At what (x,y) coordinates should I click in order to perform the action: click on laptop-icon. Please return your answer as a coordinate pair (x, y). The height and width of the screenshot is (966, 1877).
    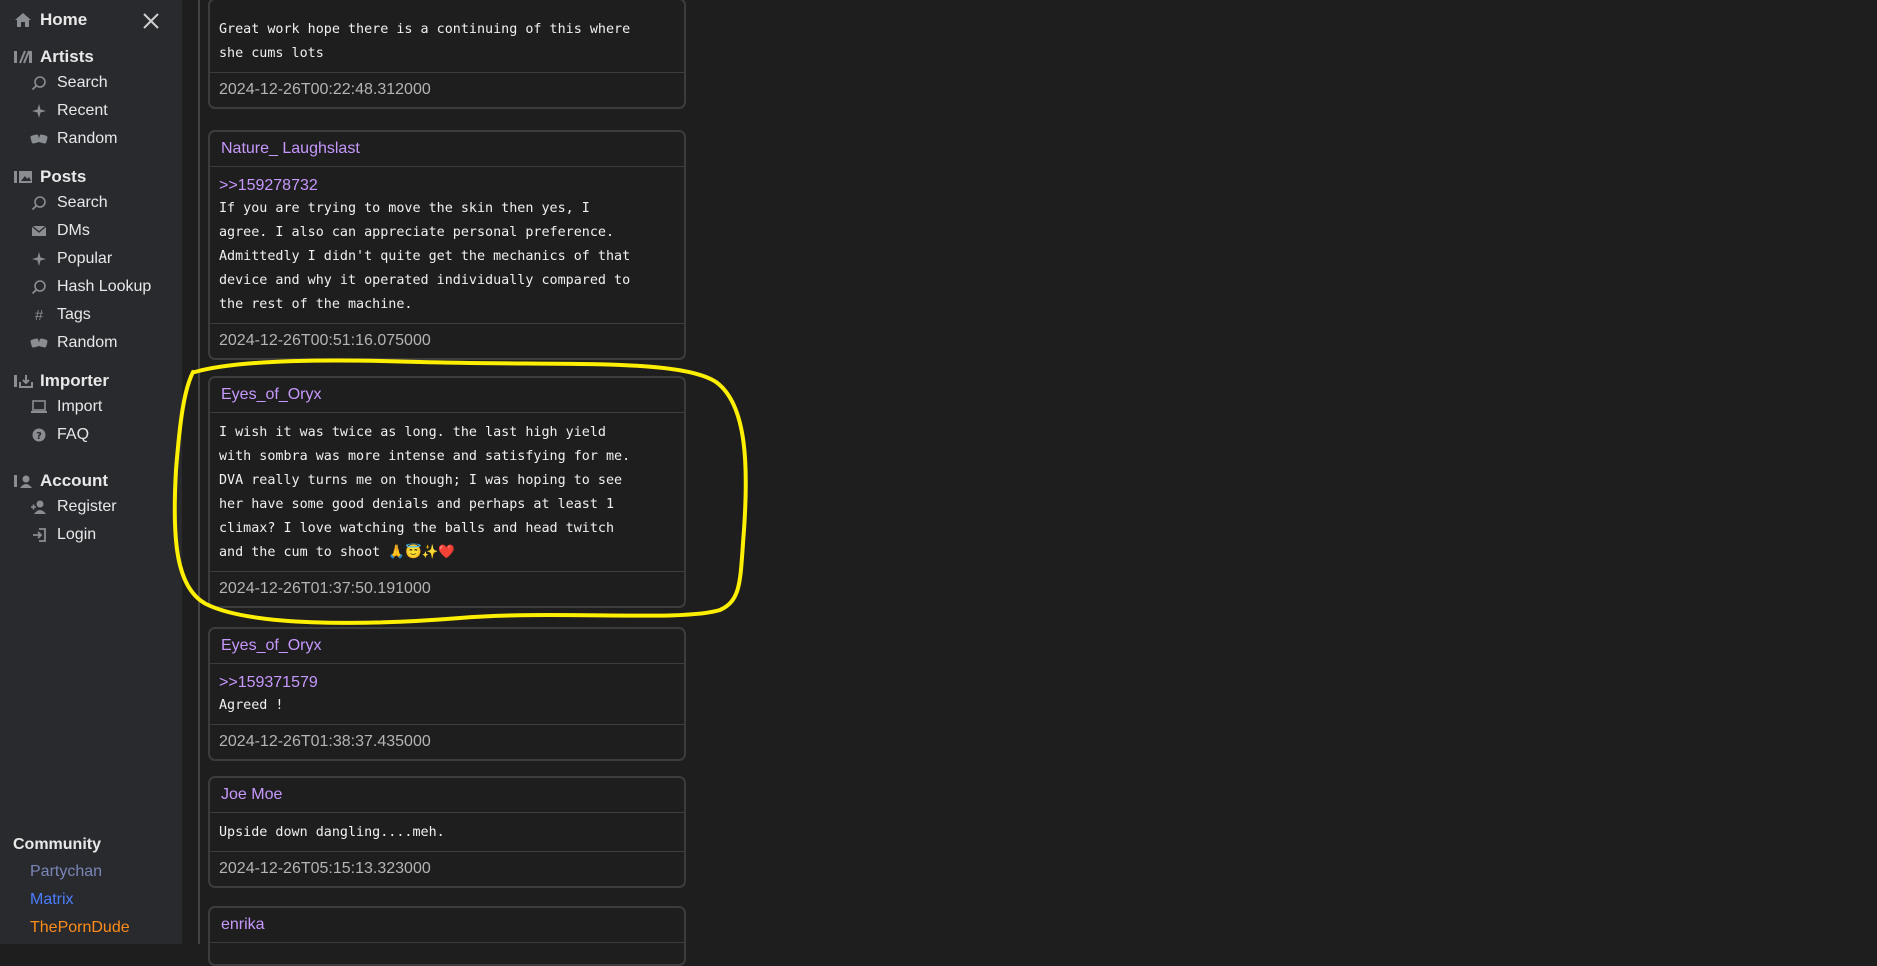
    Looking at the image, I should click on (39, 407).